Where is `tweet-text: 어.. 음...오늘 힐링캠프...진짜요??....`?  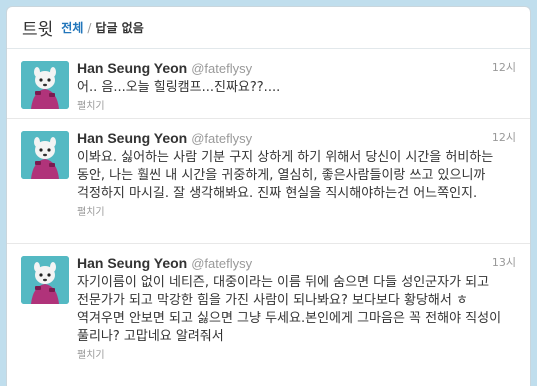
tweet-text: 어.. 음...오늘 힐링캠프...진짜요??.... is located at coordinates (179, 87).